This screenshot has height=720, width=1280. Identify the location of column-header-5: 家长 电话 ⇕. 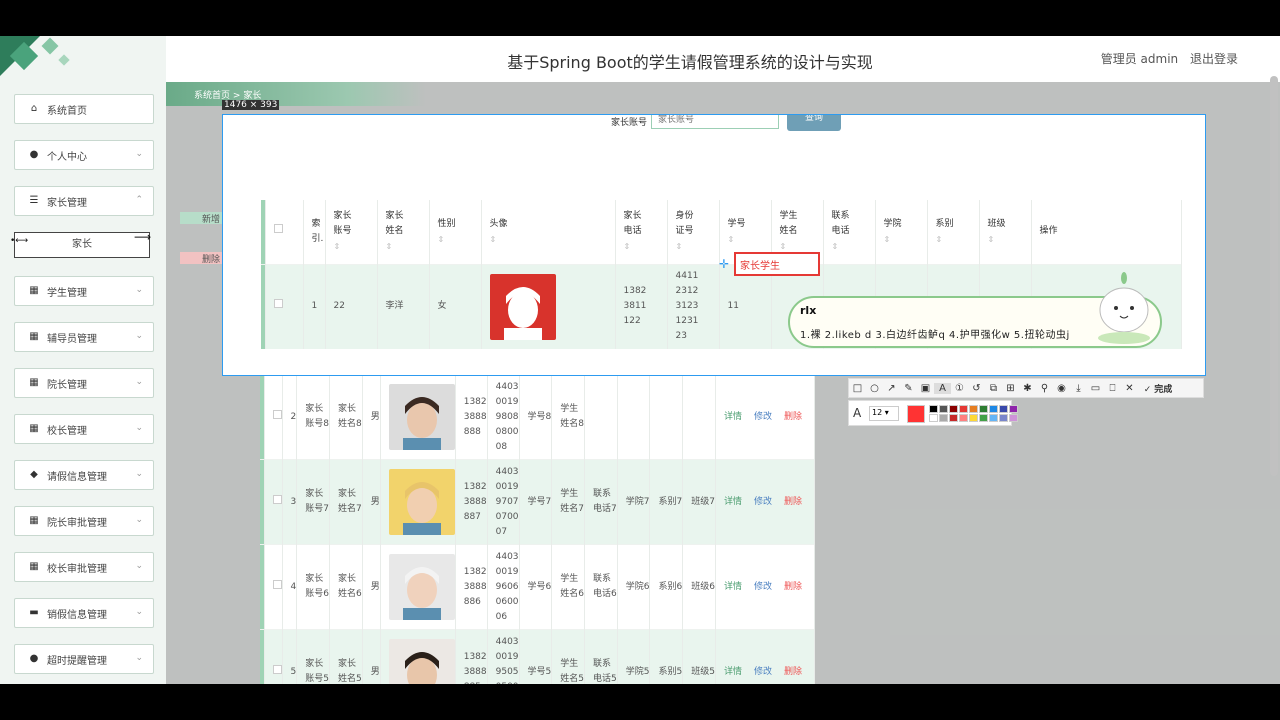
(641, 232).